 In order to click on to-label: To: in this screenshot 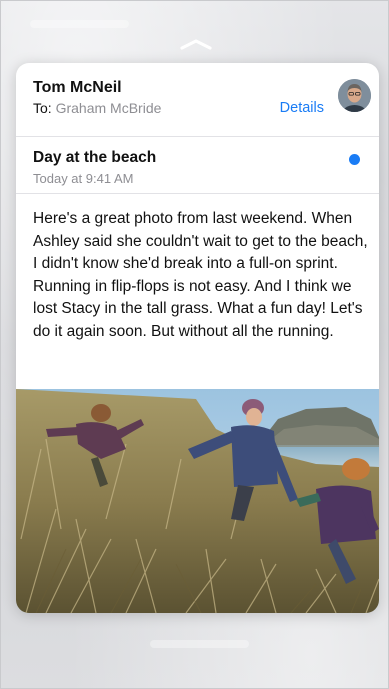, I will do `click(42, 108)`.